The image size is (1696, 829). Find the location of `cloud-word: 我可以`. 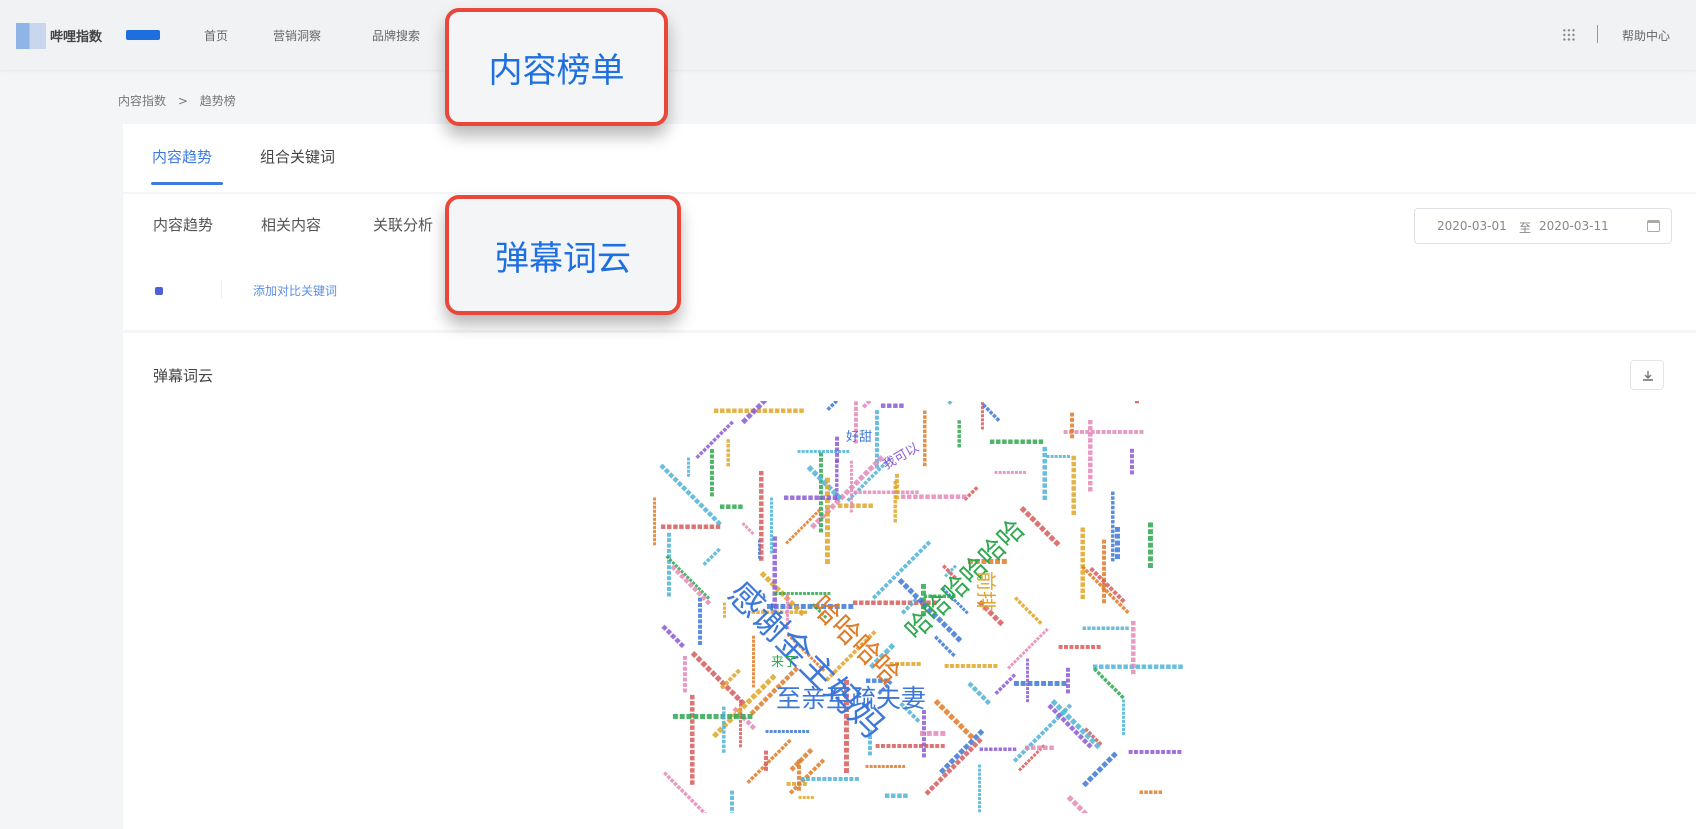

cloud-word: 我可以 is located at coordinates (901, 457).